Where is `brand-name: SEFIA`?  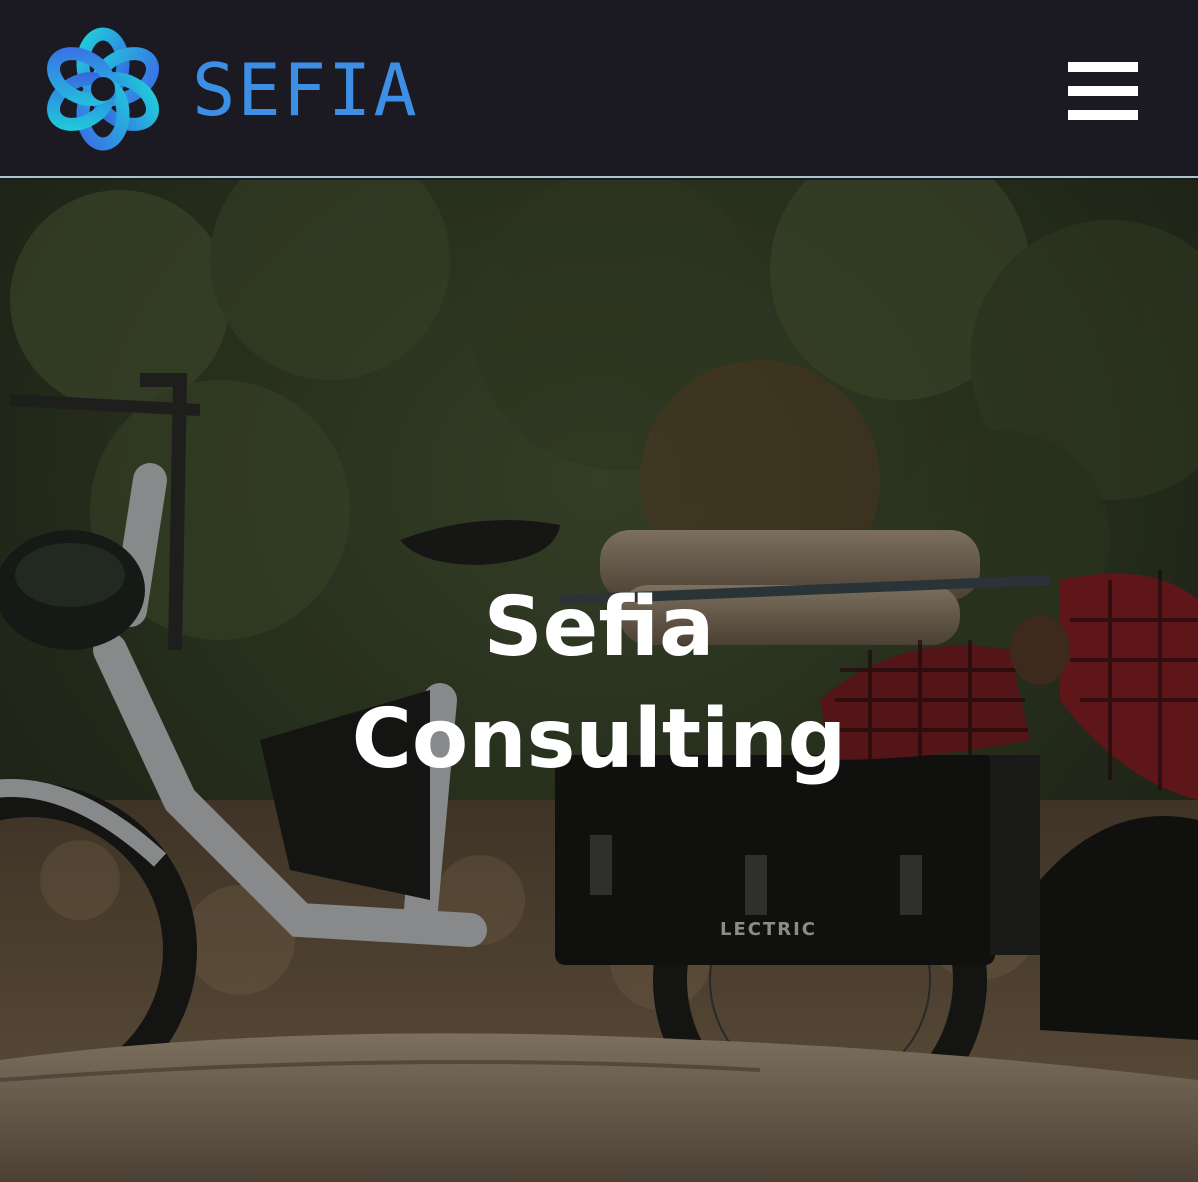
brand-name: SEFIA is located at coordinates (305, 90).